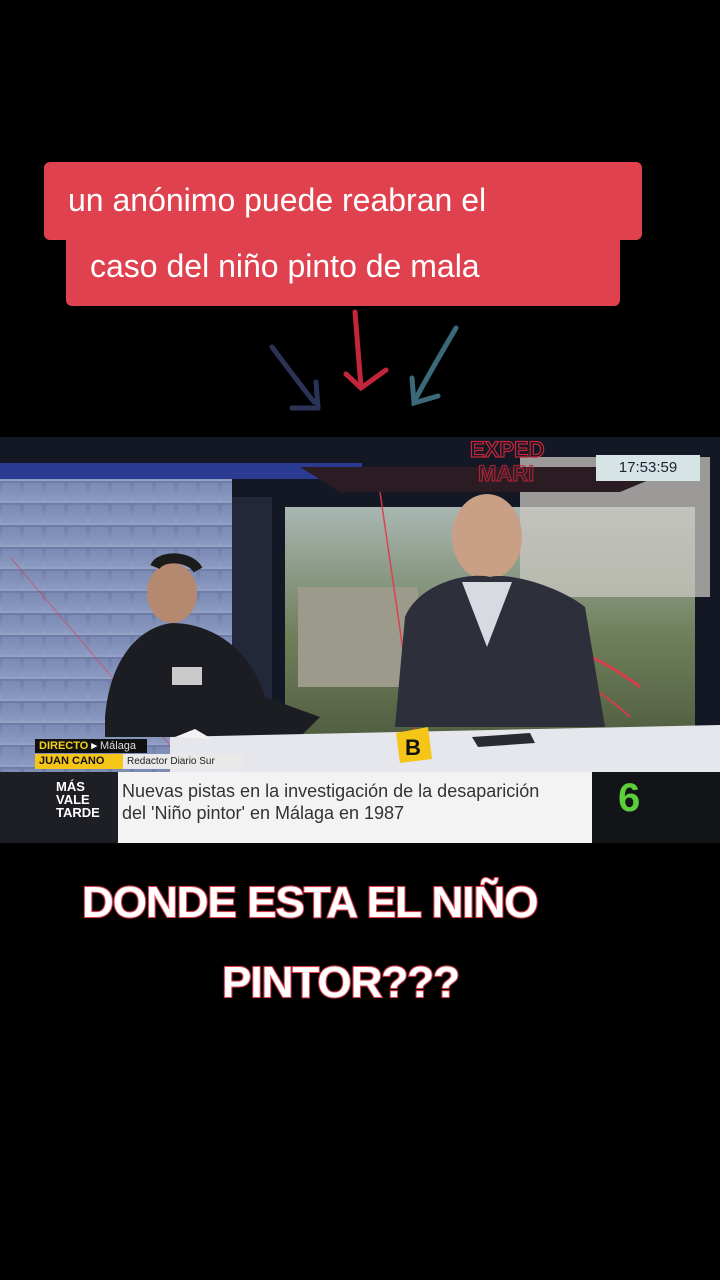 Image resolution: width=720 pixels, height=1280 pixels. What do you see at coordinates (64, 746) in the screenshot?
I see `live-label: DIRECTO` at bounding box center [64, 746].